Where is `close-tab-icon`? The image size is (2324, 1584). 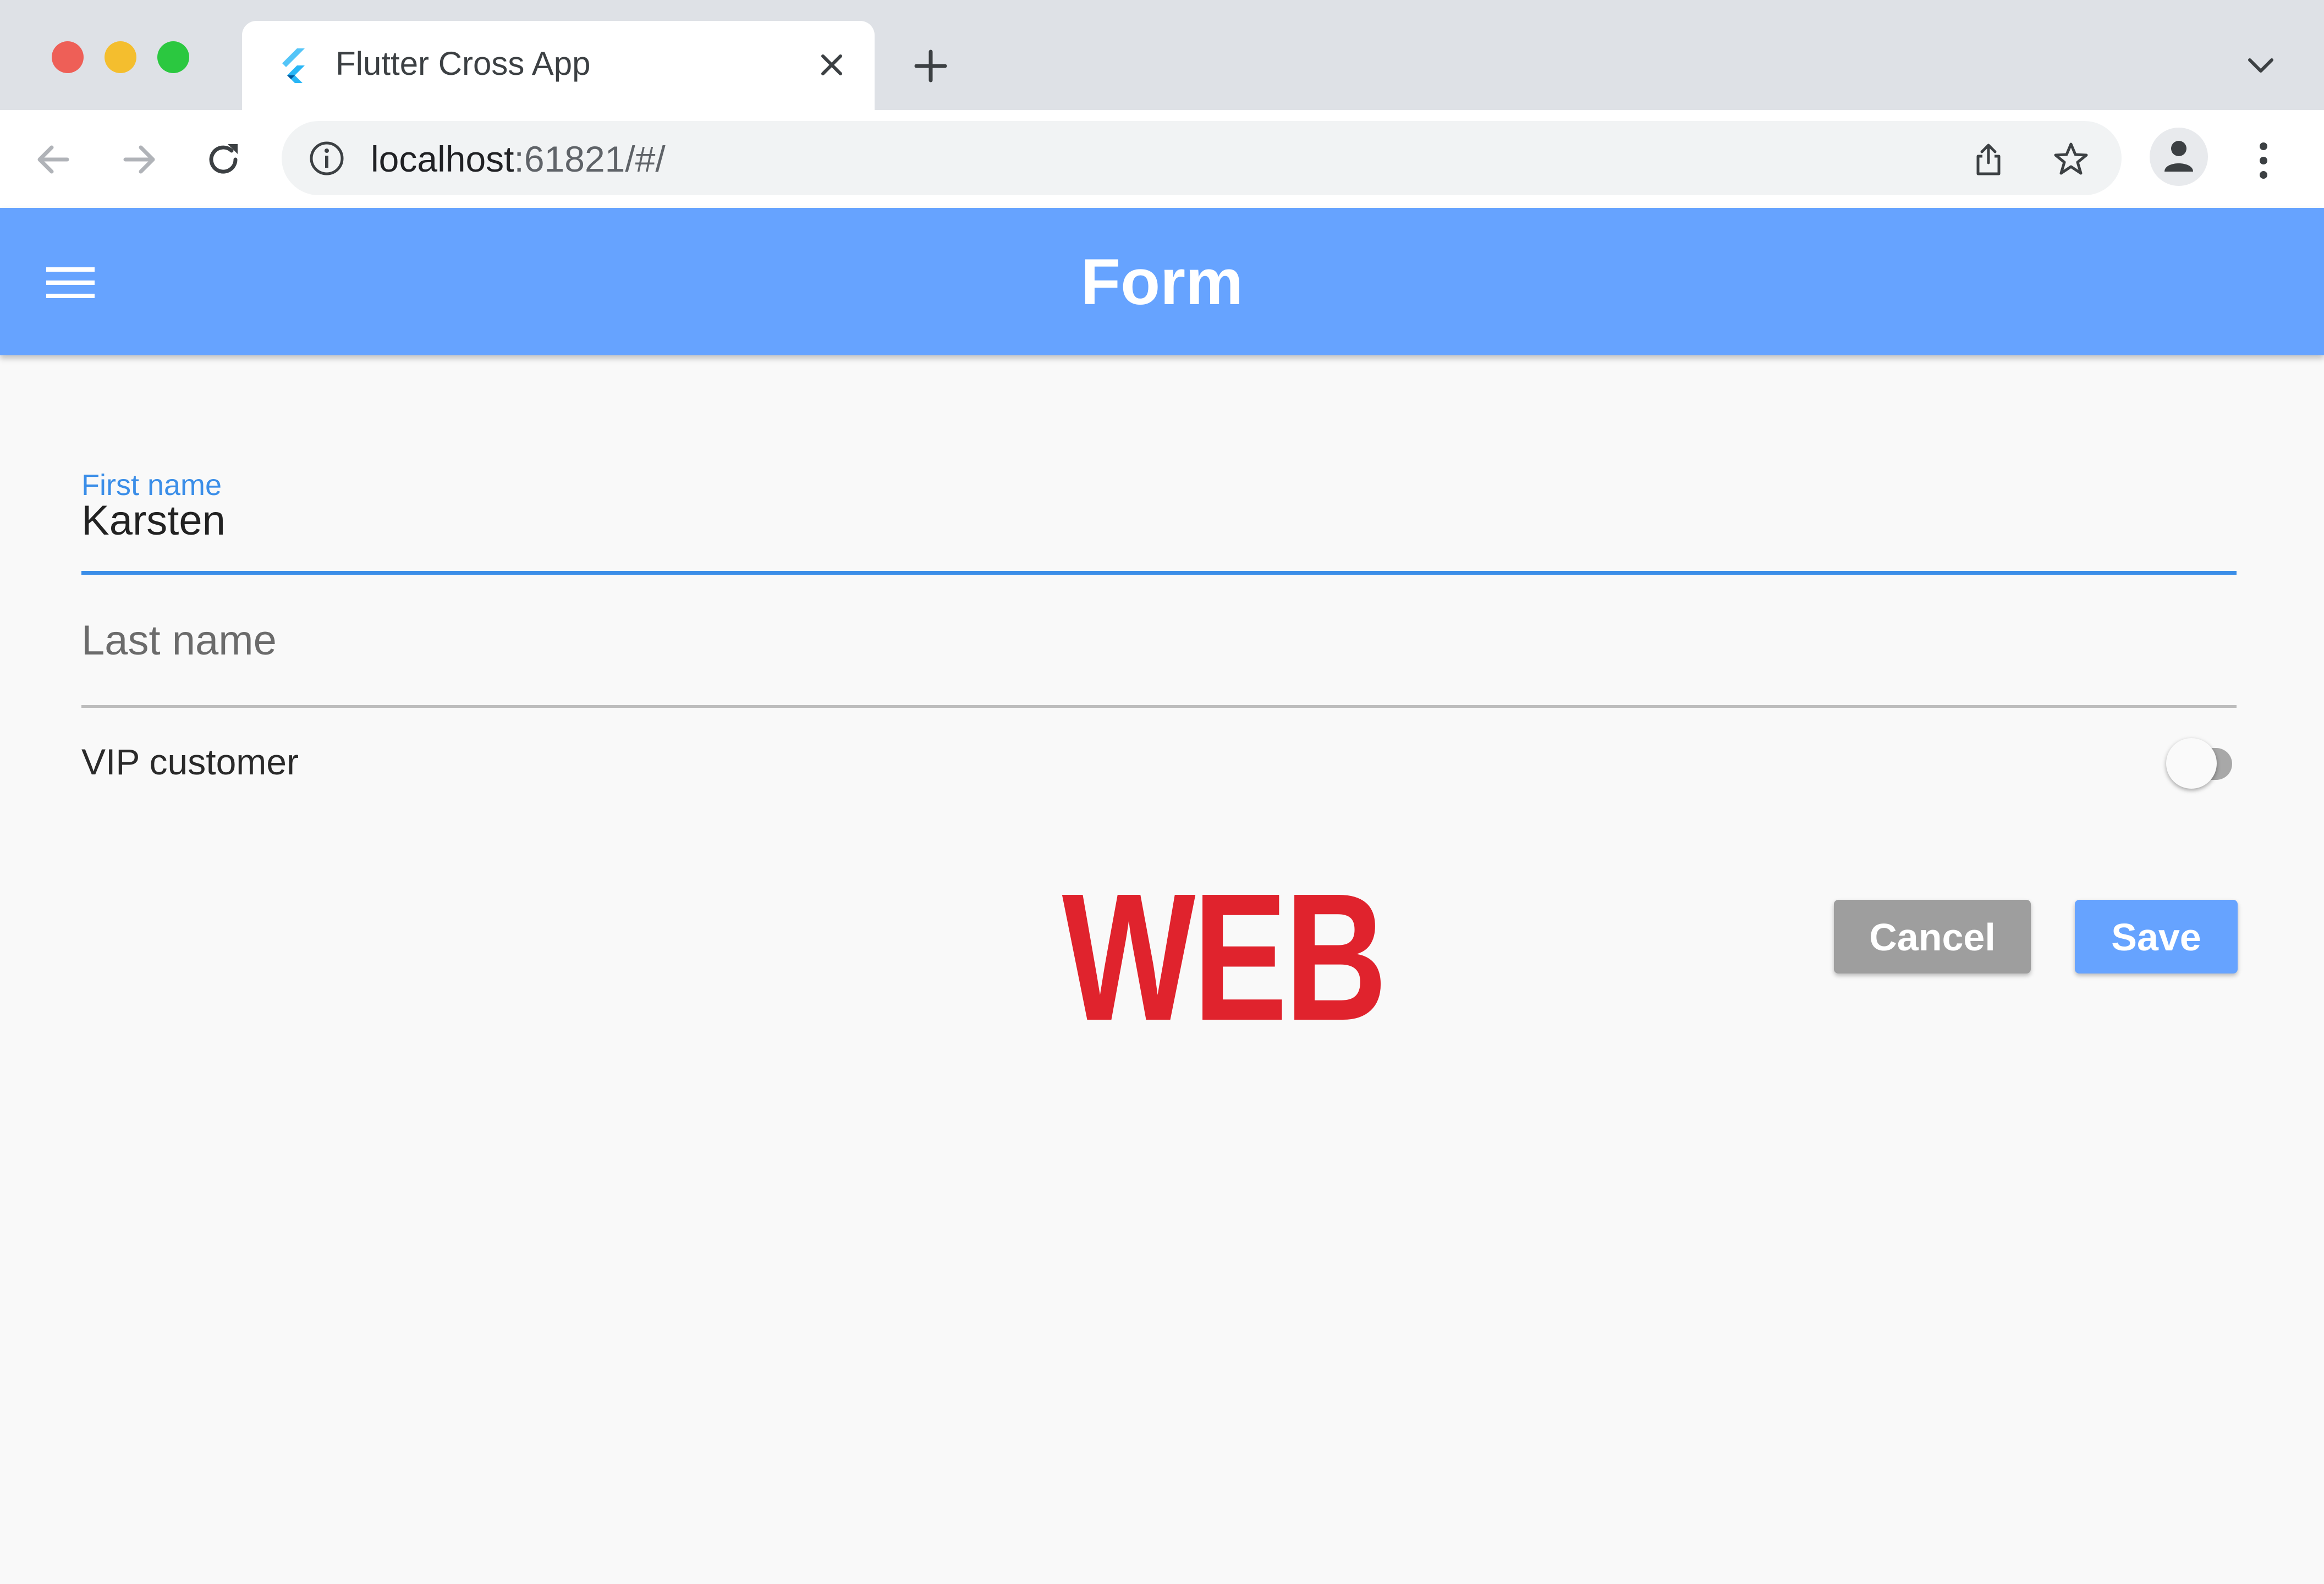 close-tab-icon is located at coordinates (832, 64).